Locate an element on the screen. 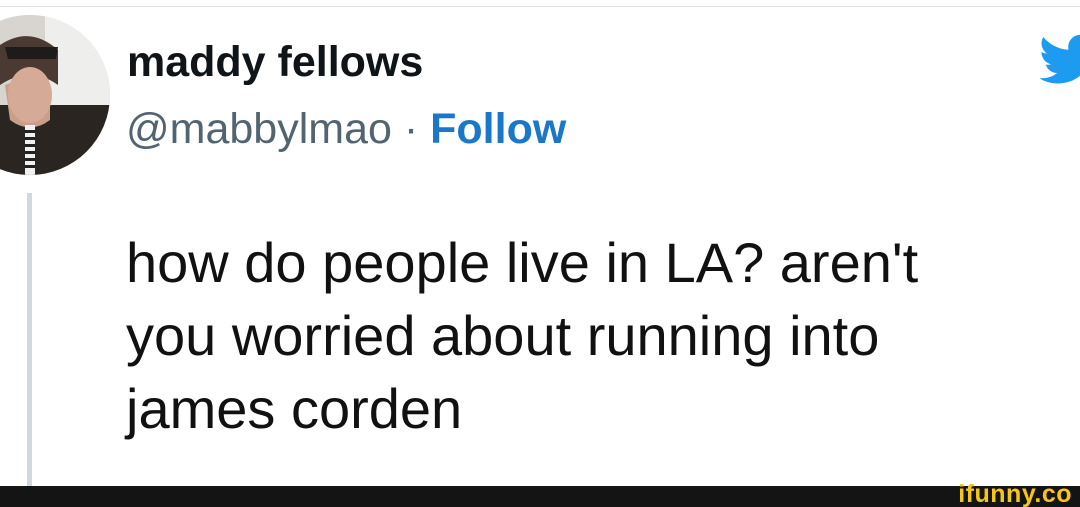  avatar-photo-icon is located at coordinates (55, 95).